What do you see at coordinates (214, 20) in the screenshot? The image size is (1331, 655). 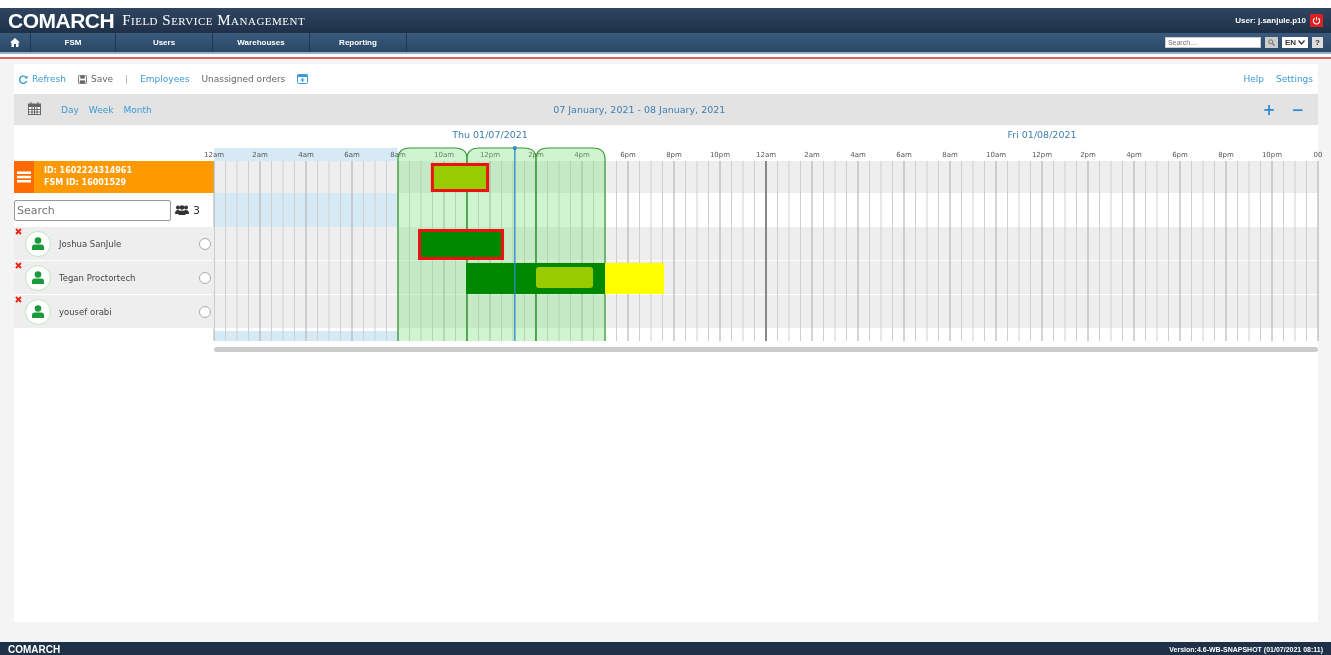 I see `app-title: Field Service Management` at bounding box center [214, 20].